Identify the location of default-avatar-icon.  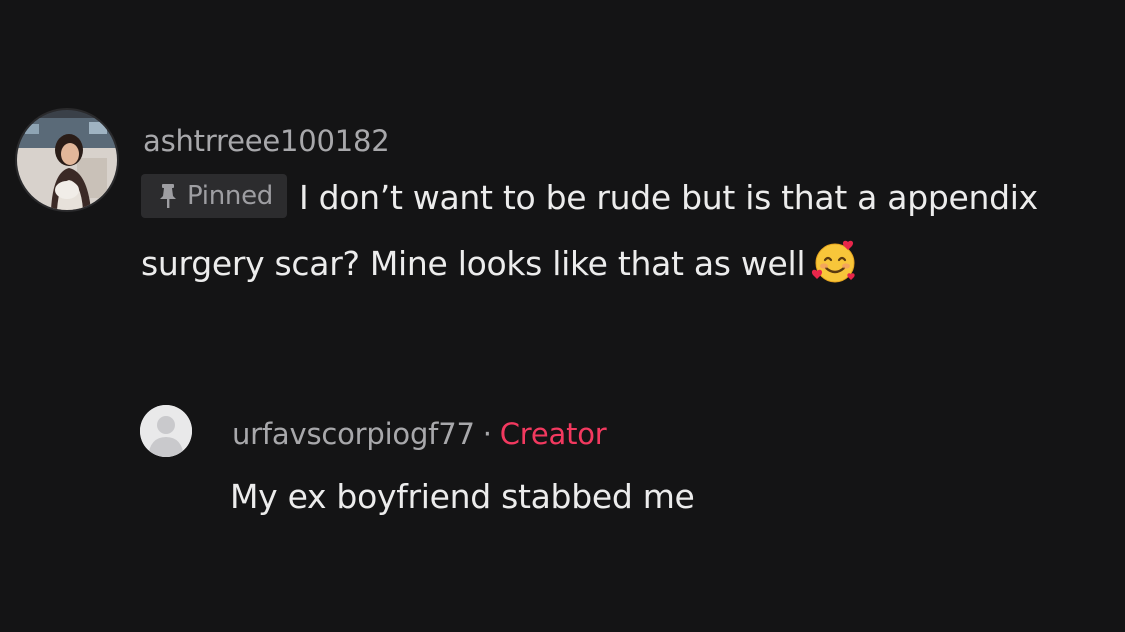
(166, 431).